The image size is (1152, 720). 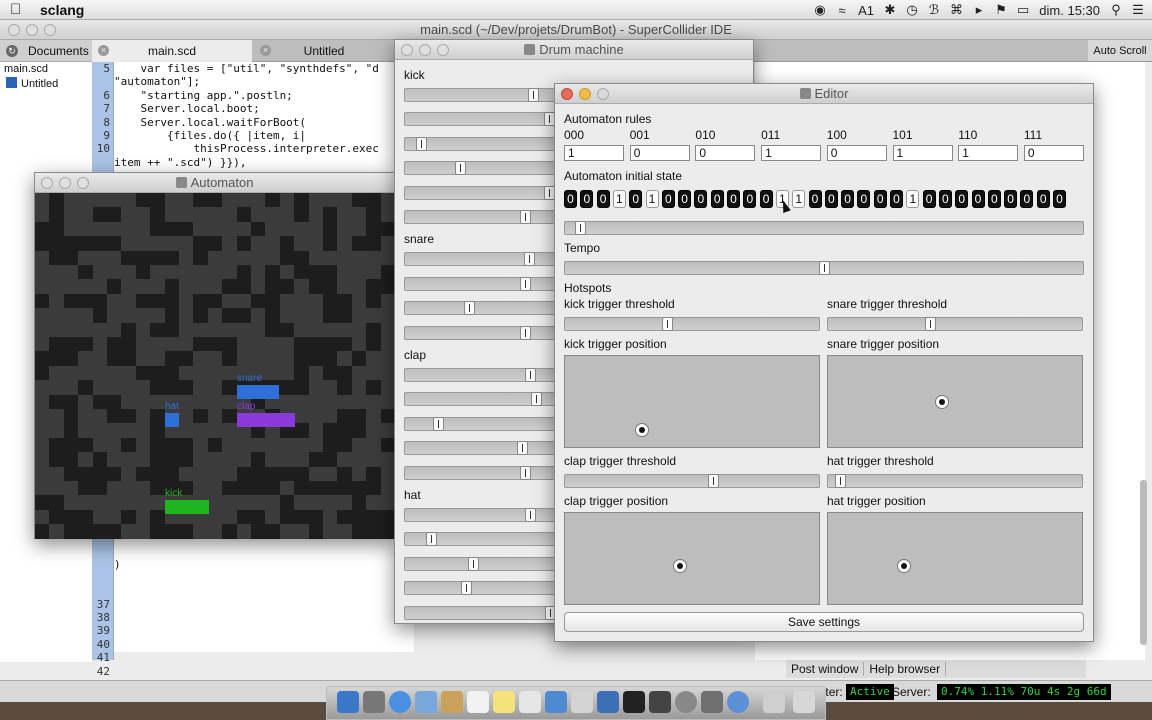 I want to click on mail-icon, so click(x=426, y=702).